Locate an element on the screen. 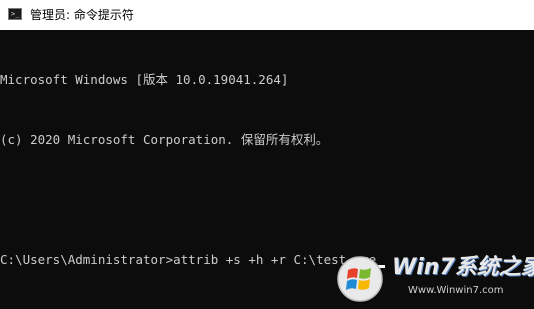 The image size is (534, 309). text-cursor is located at coordinates (381, 266).